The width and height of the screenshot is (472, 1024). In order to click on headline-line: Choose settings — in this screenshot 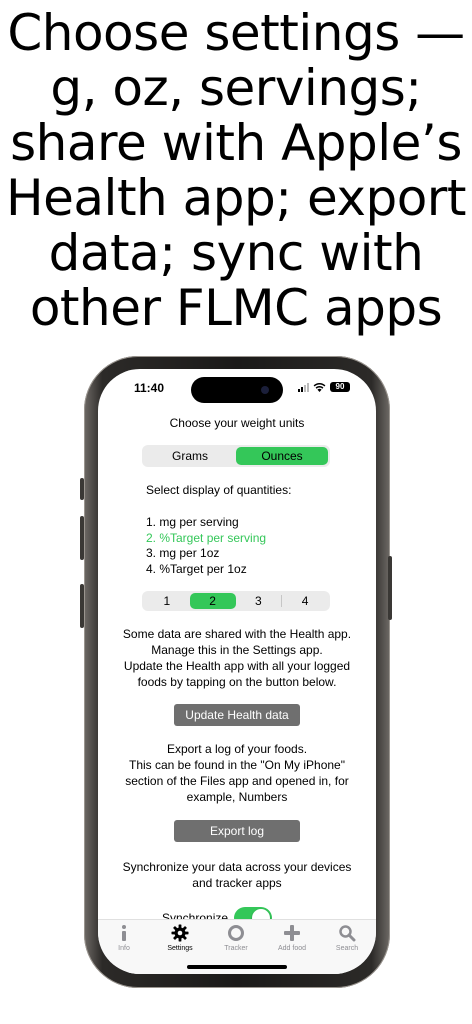, I will do `click(236, 33)`.